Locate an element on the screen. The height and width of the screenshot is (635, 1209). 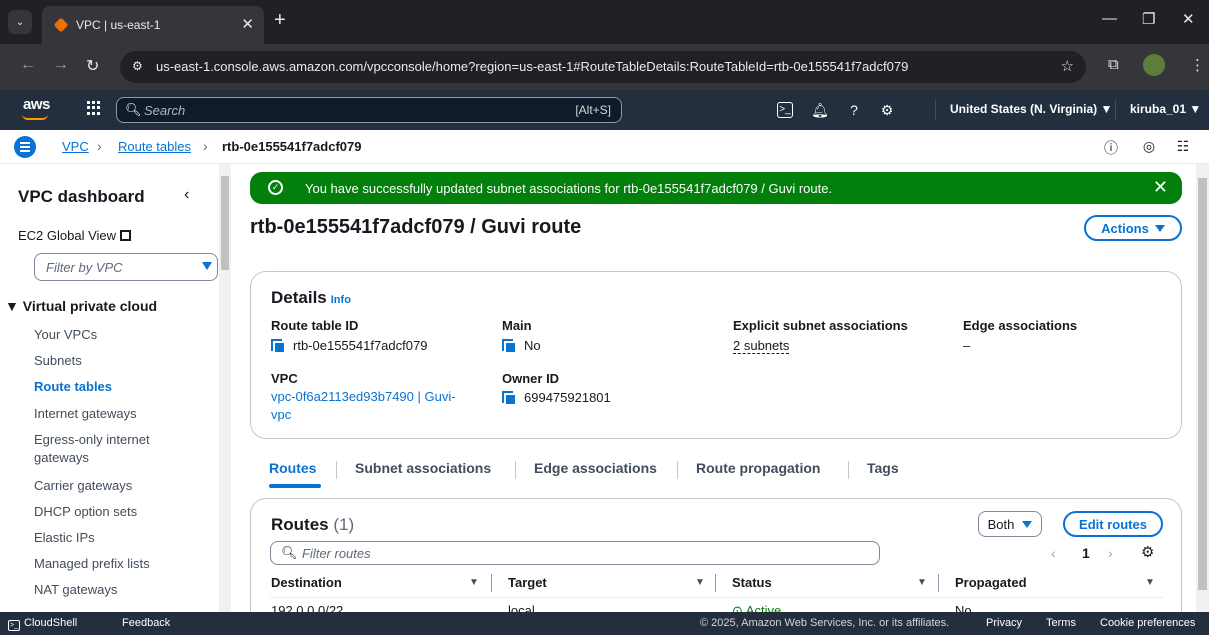
sidebar-item-internet-gateways: Internet gateways is located at coordinates (85, 414).